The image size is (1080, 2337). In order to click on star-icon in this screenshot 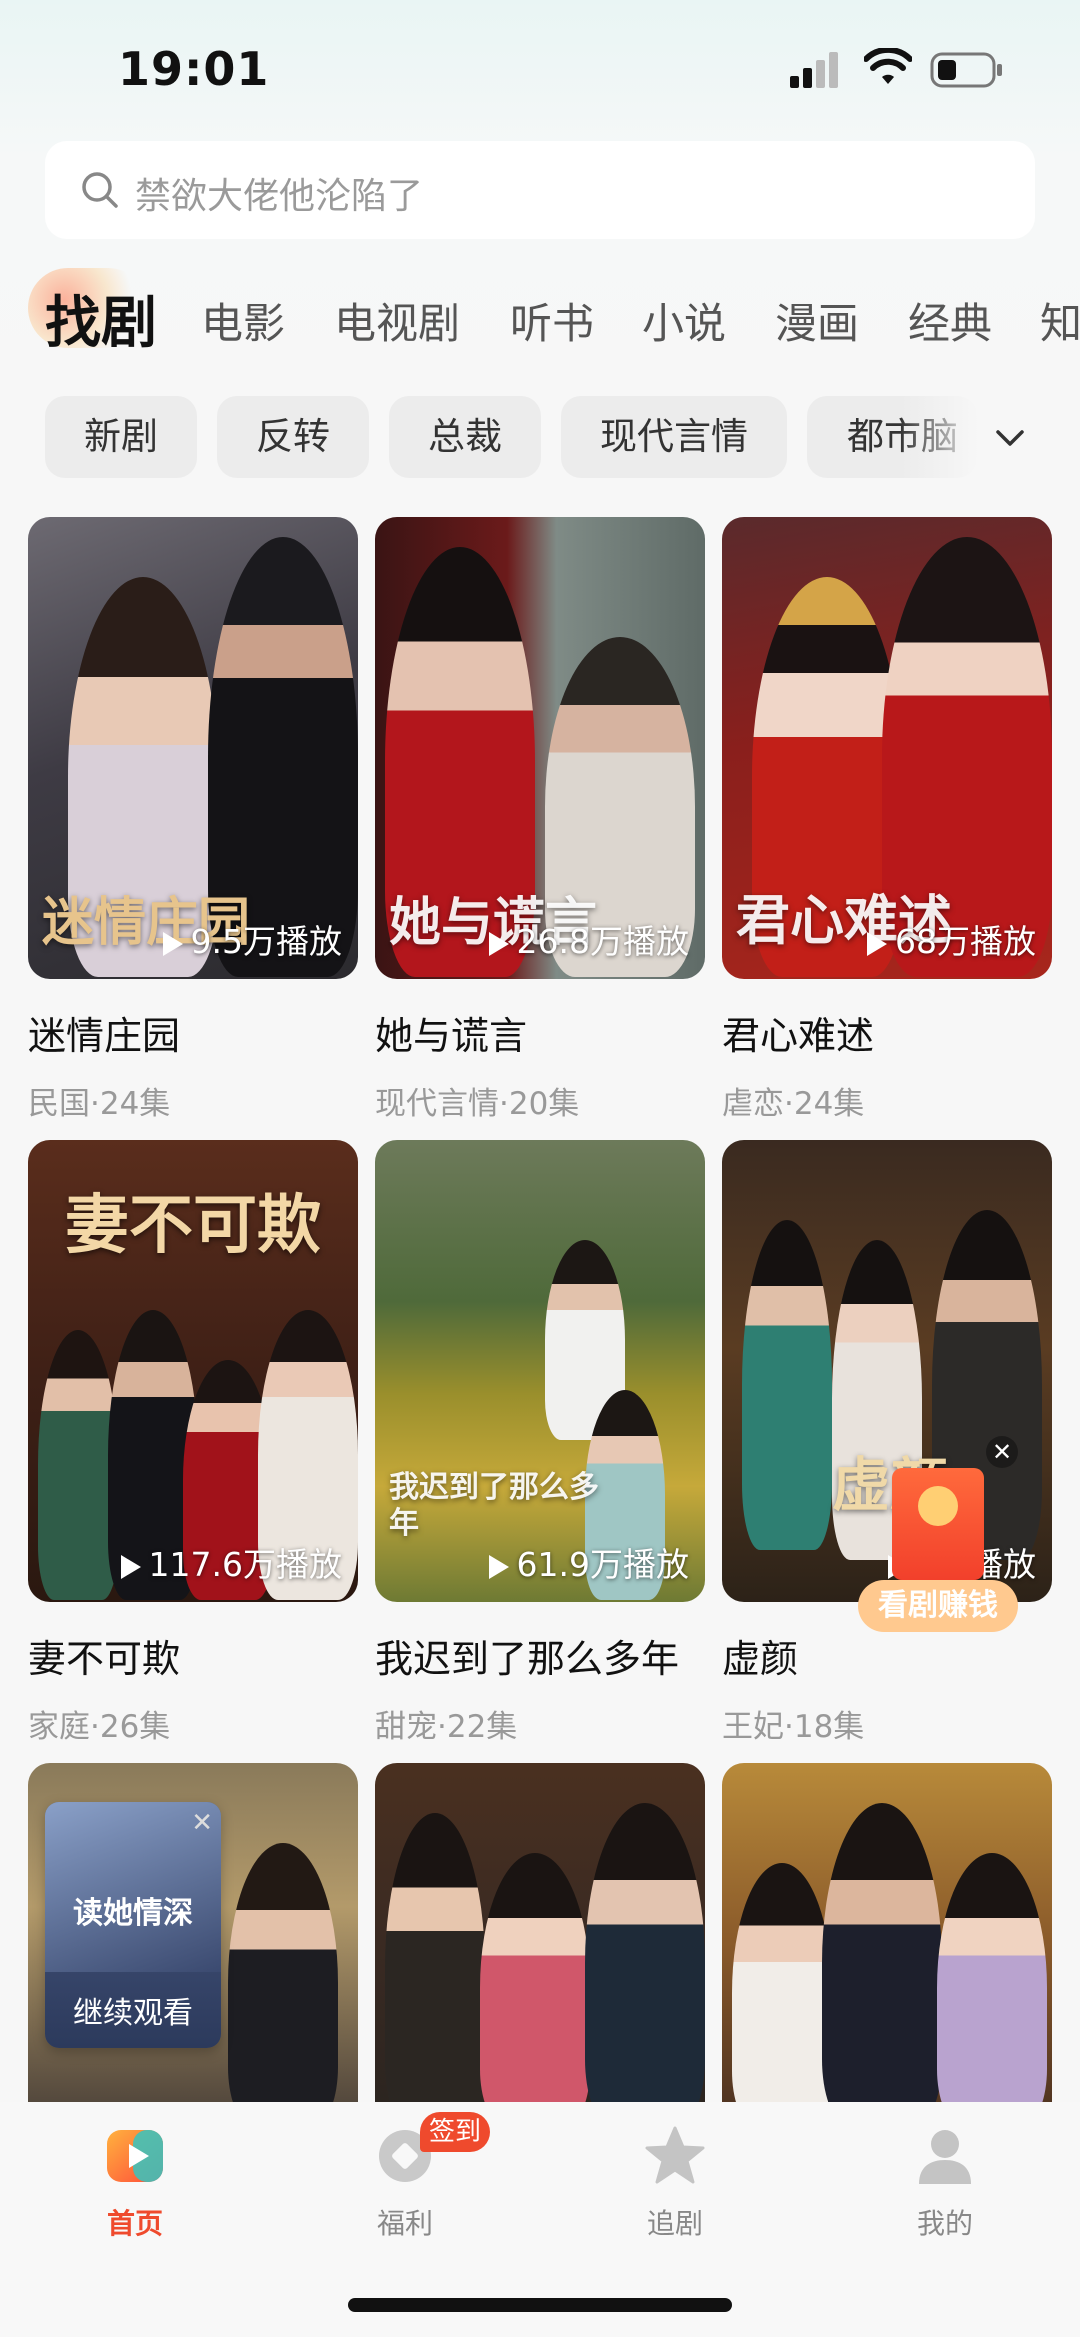, I will do `click(675, 2156)`.